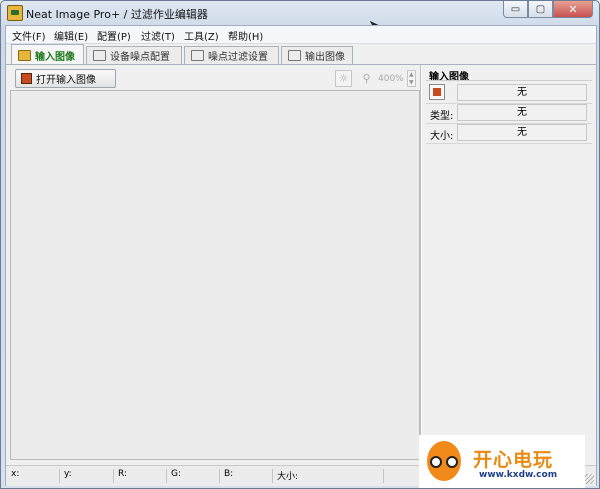  I want to click on status-r: R:, so click(141, 476).